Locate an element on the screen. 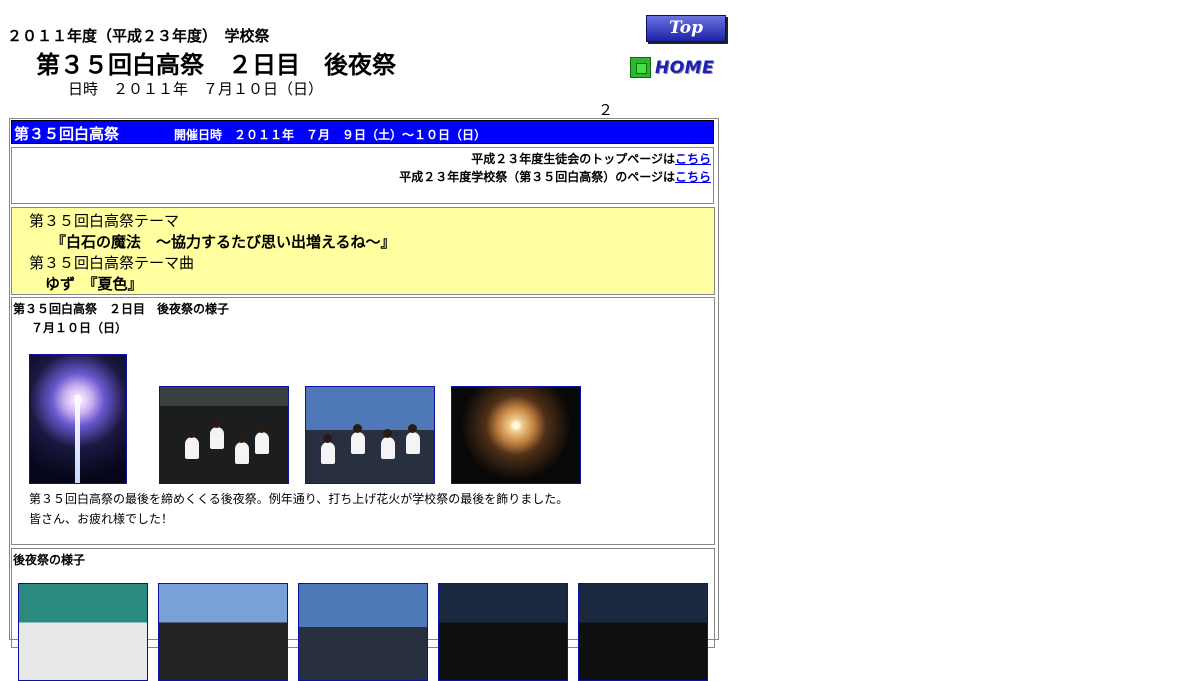 The height and width of the screenshot is (681, 1200). council-link-prefix: 平成２３年度生徒会のトップページは is located at coordinates (573, 159).